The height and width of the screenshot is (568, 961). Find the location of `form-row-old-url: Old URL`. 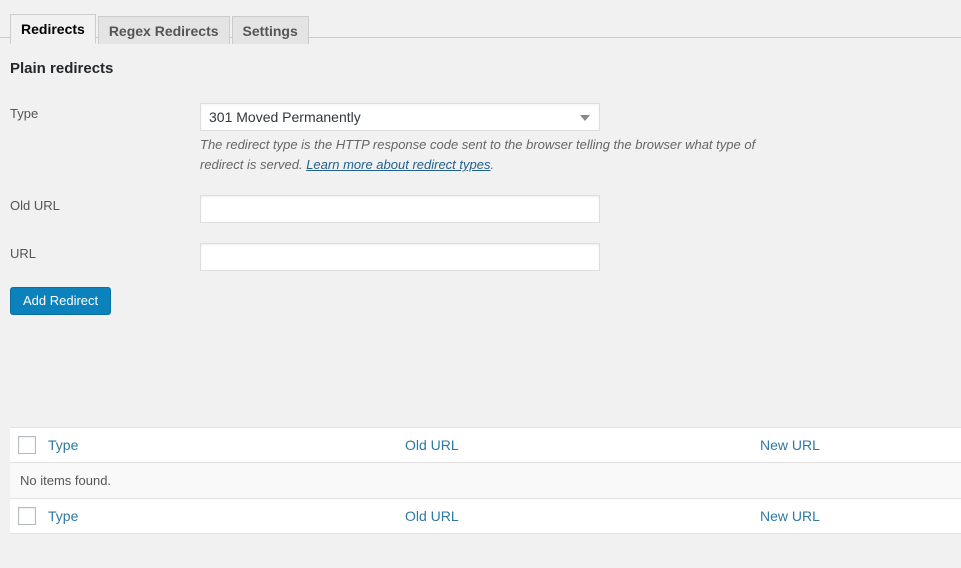

form-row-old-url: Old URL is located at coordinates (480, 209).